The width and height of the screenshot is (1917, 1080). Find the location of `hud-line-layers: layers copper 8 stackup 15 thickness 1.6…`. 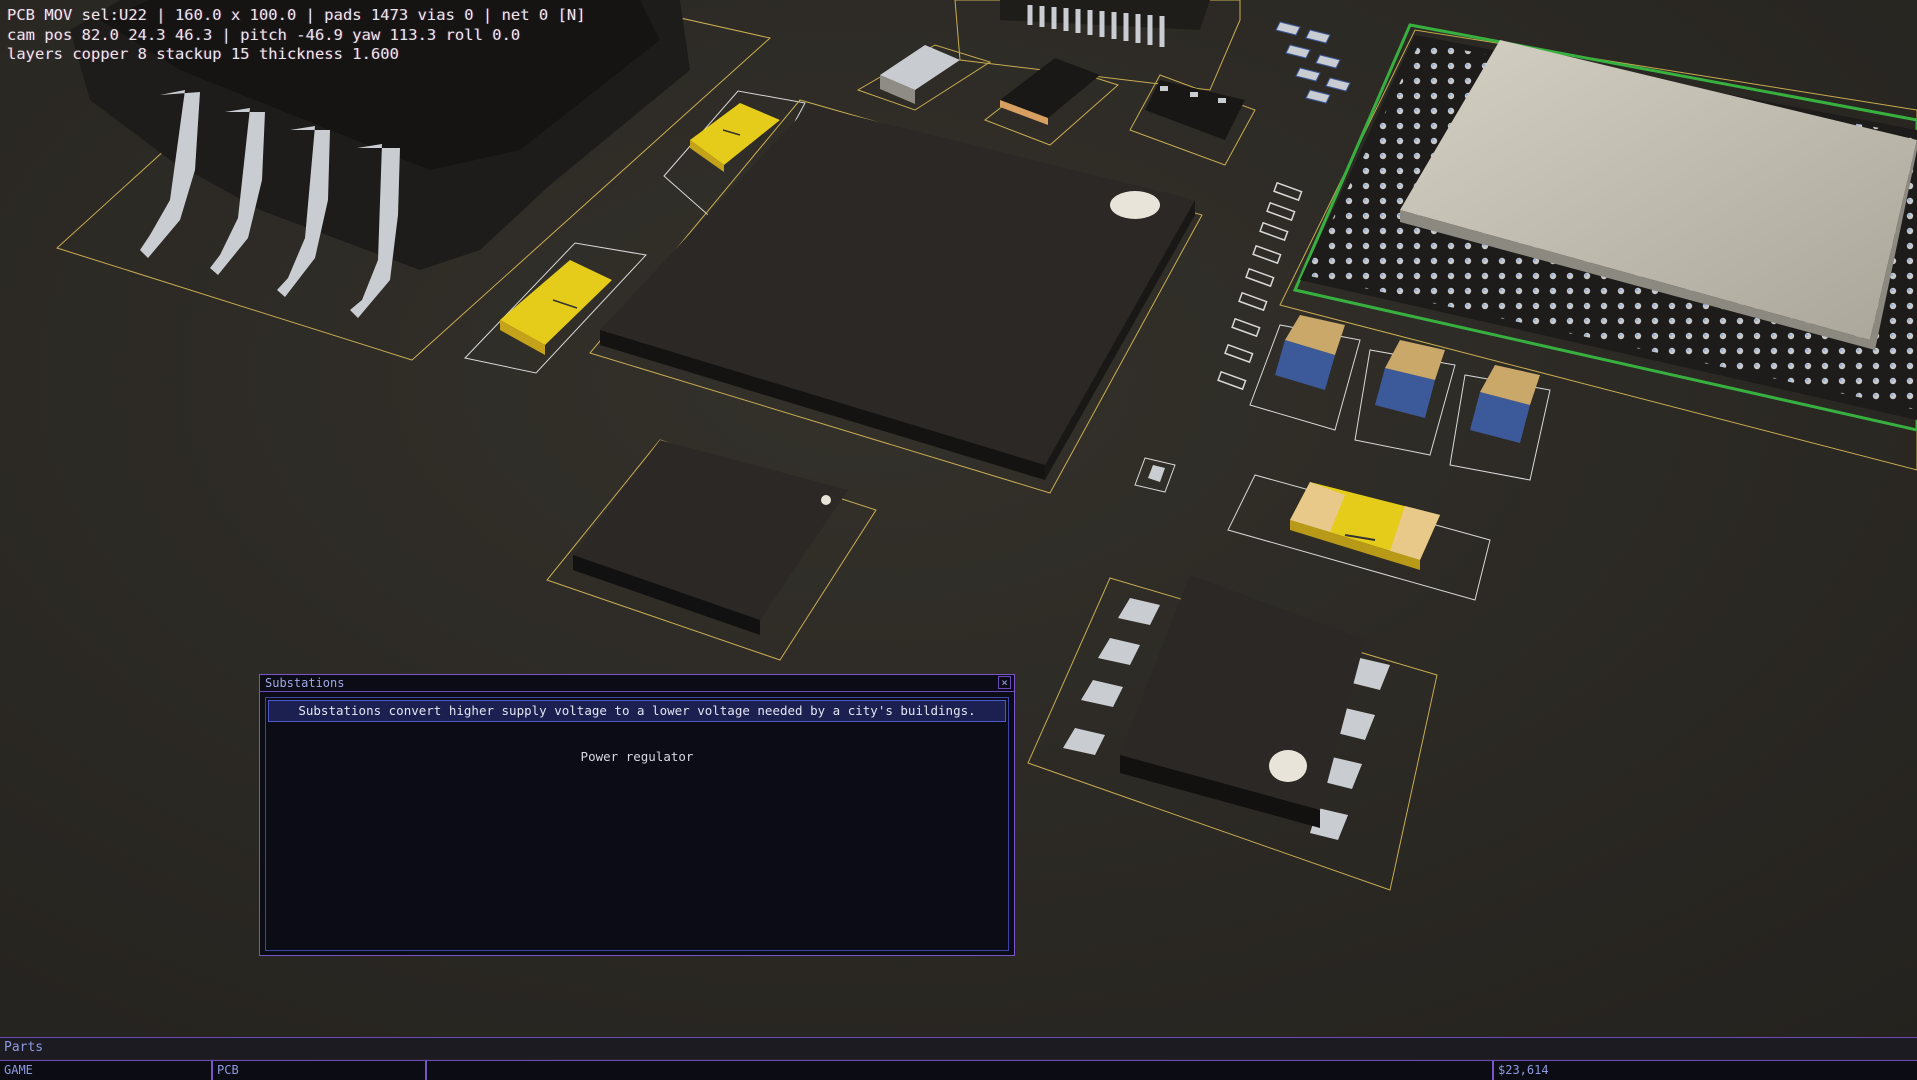

hud-line-layers: layers copper 8 stackup 15 thickness 1.6… is located at coordinates (203, 54).